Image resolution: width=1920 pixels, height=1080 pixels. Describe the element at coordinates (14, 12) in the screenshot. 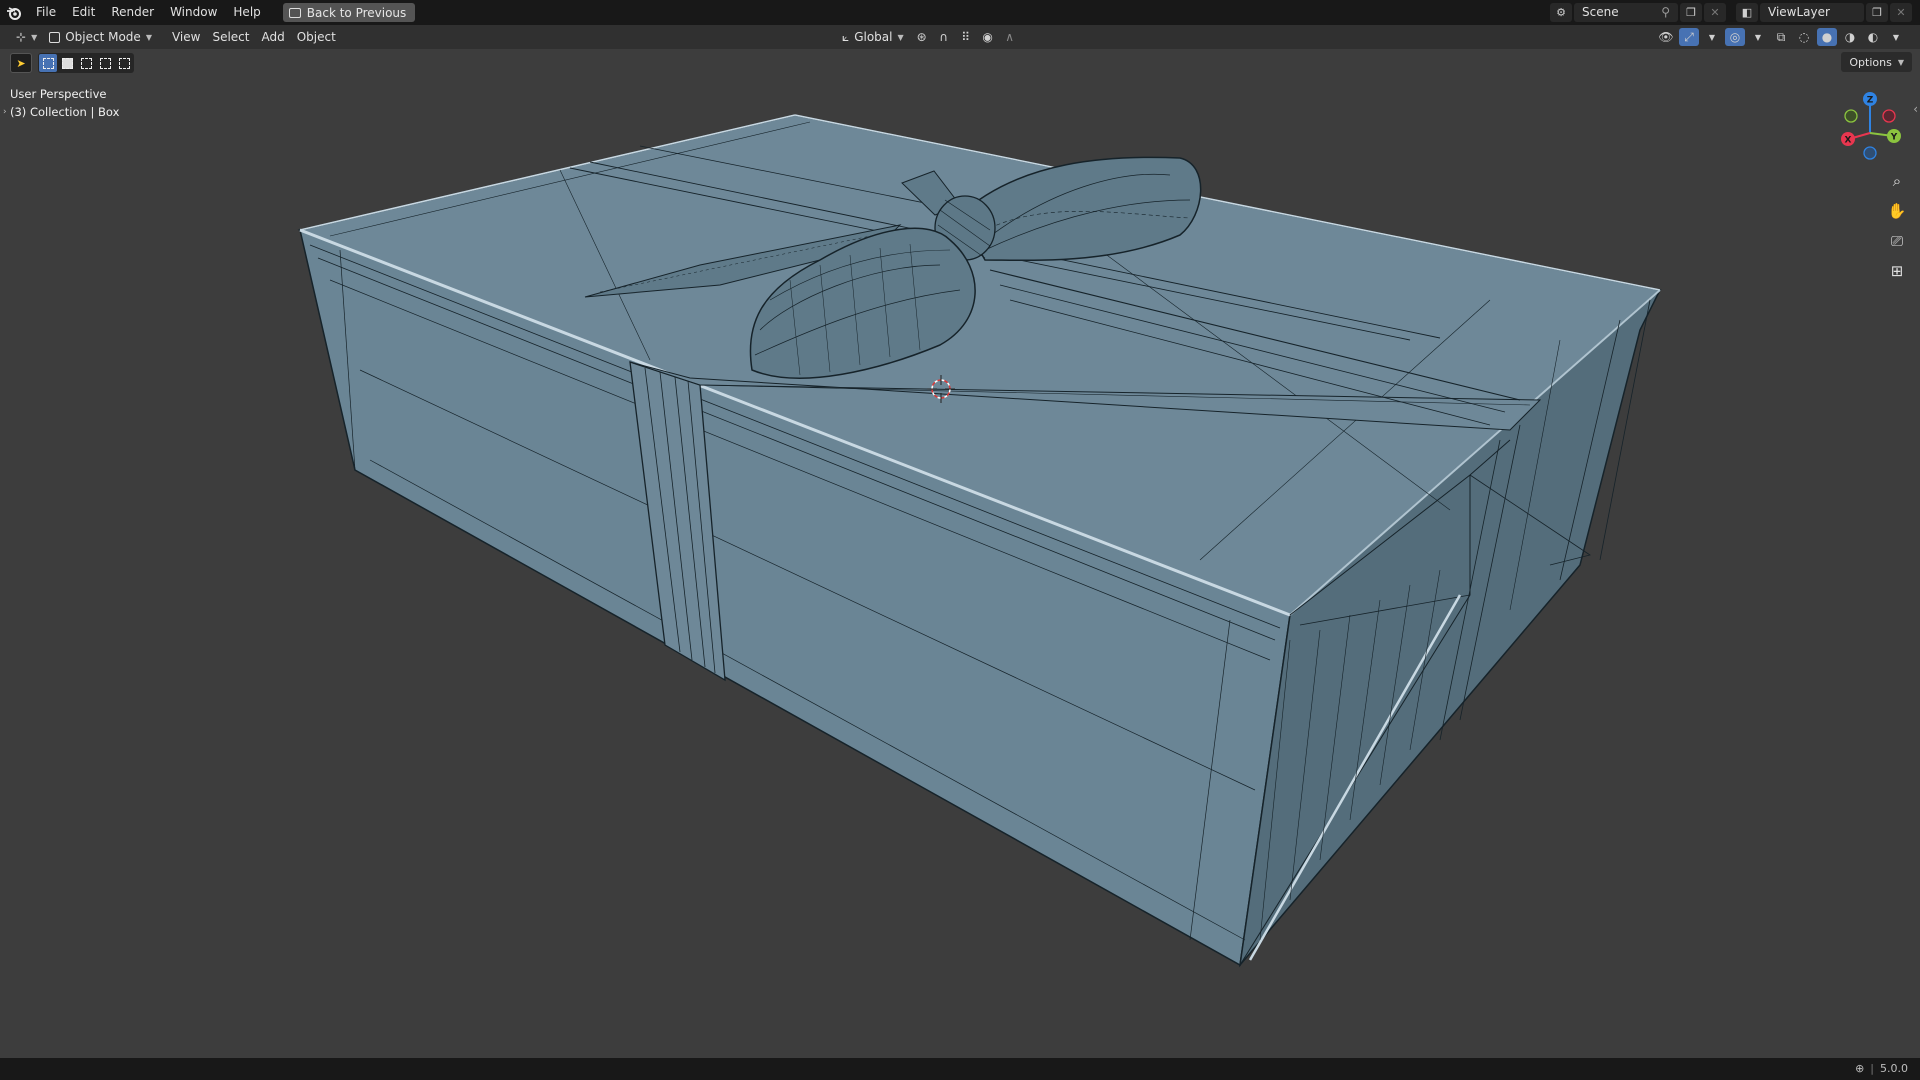

I see `blender-logo-icon` at that location.